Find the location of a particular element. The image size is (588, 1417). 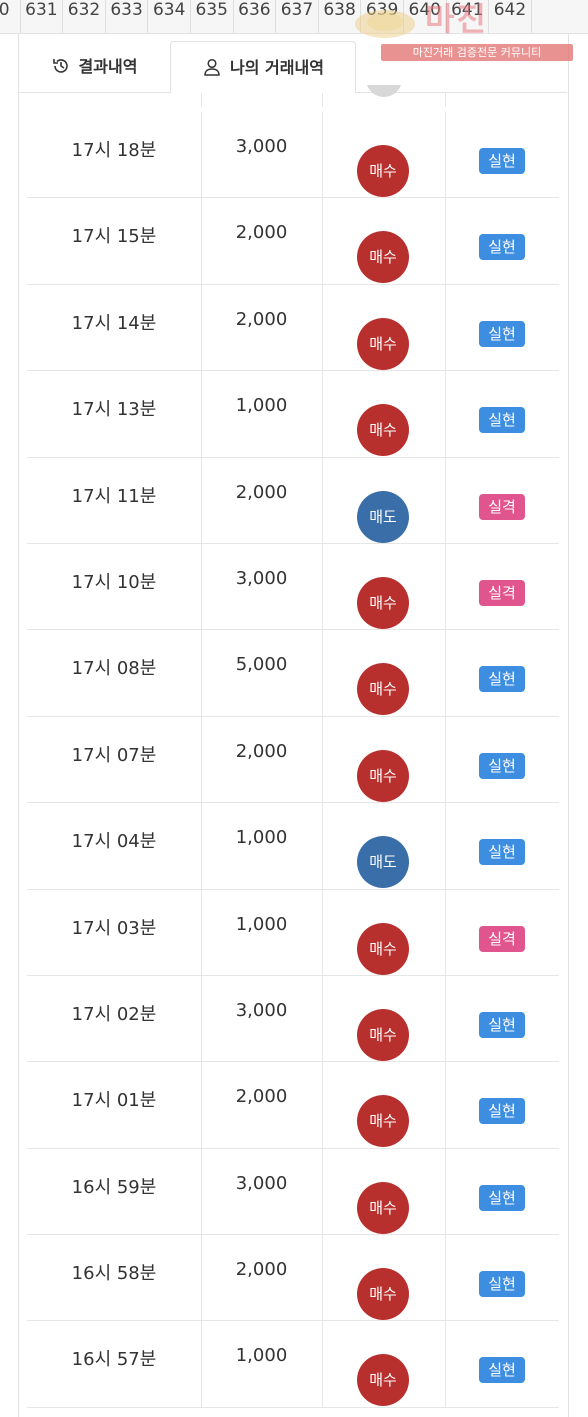

trade-time: 17시 13분 is located at coordinates (114, 410).